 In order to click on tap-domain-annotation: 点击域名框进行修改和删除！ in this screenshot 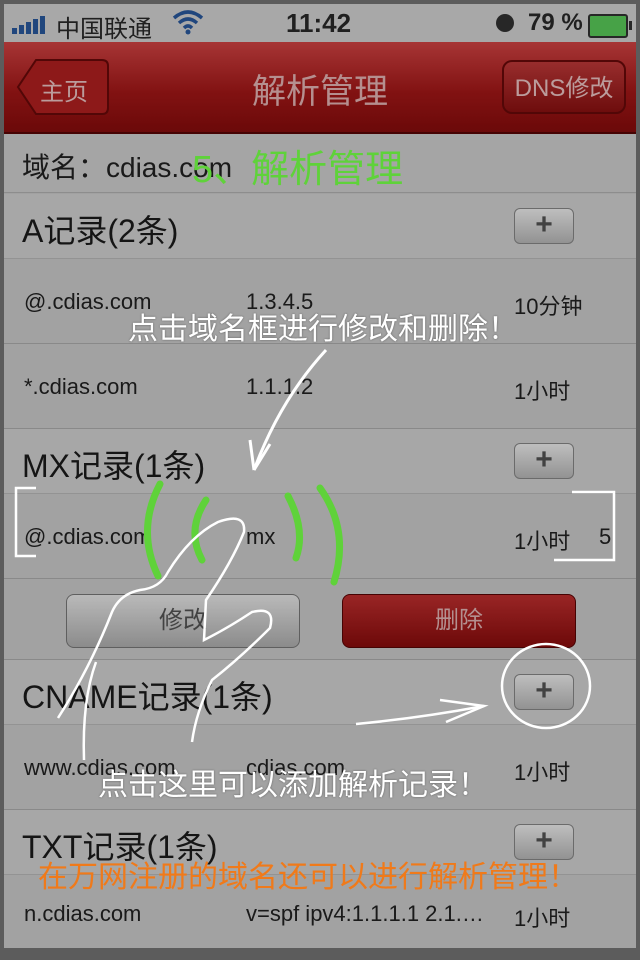, I will do `click(323, 329)`.